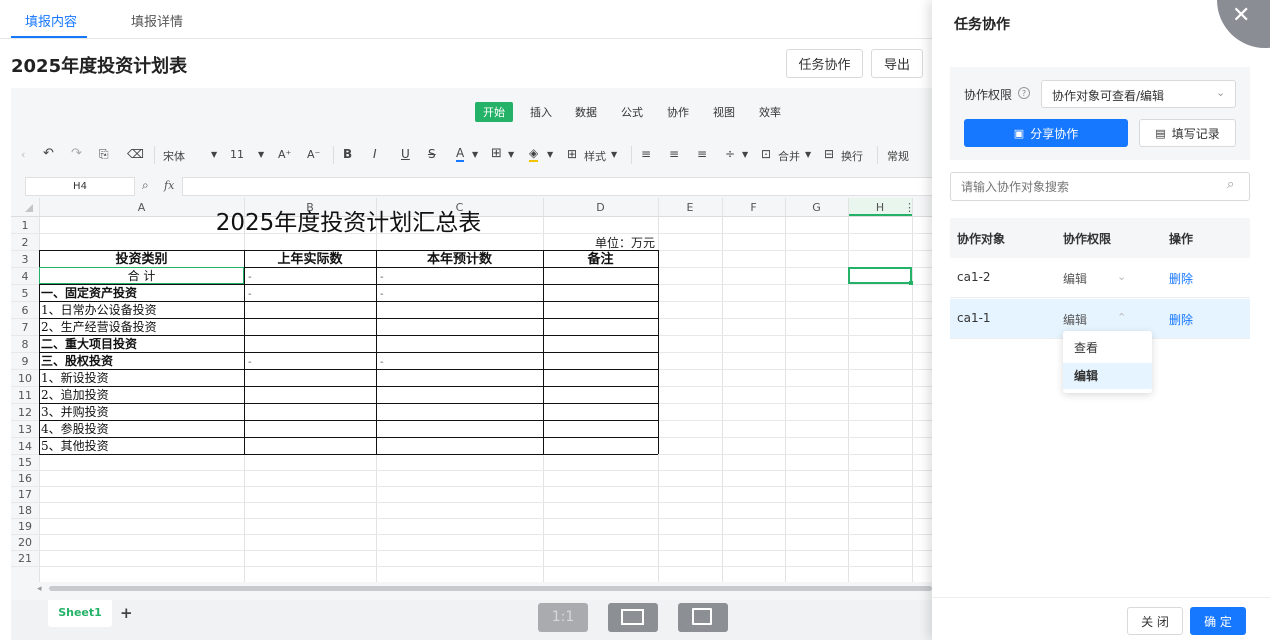 Image resolution: width=1270 pixels, height=640 pixels. What do you see at coordinates (541, 112) in the screenshot?
I see `menu-insert: 插入` at bounding box center [541, 112].